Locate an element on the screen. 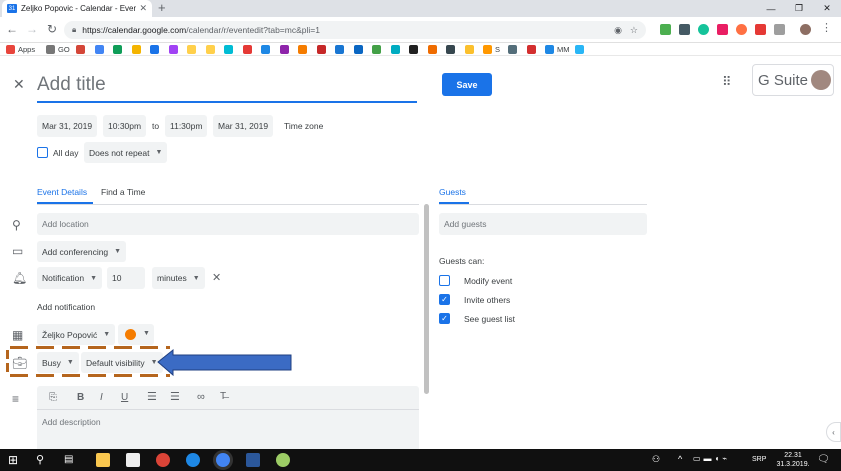 The width and height of the screenshot is (841, 471). chrome-active-icon is located at coordinates (223, 460).